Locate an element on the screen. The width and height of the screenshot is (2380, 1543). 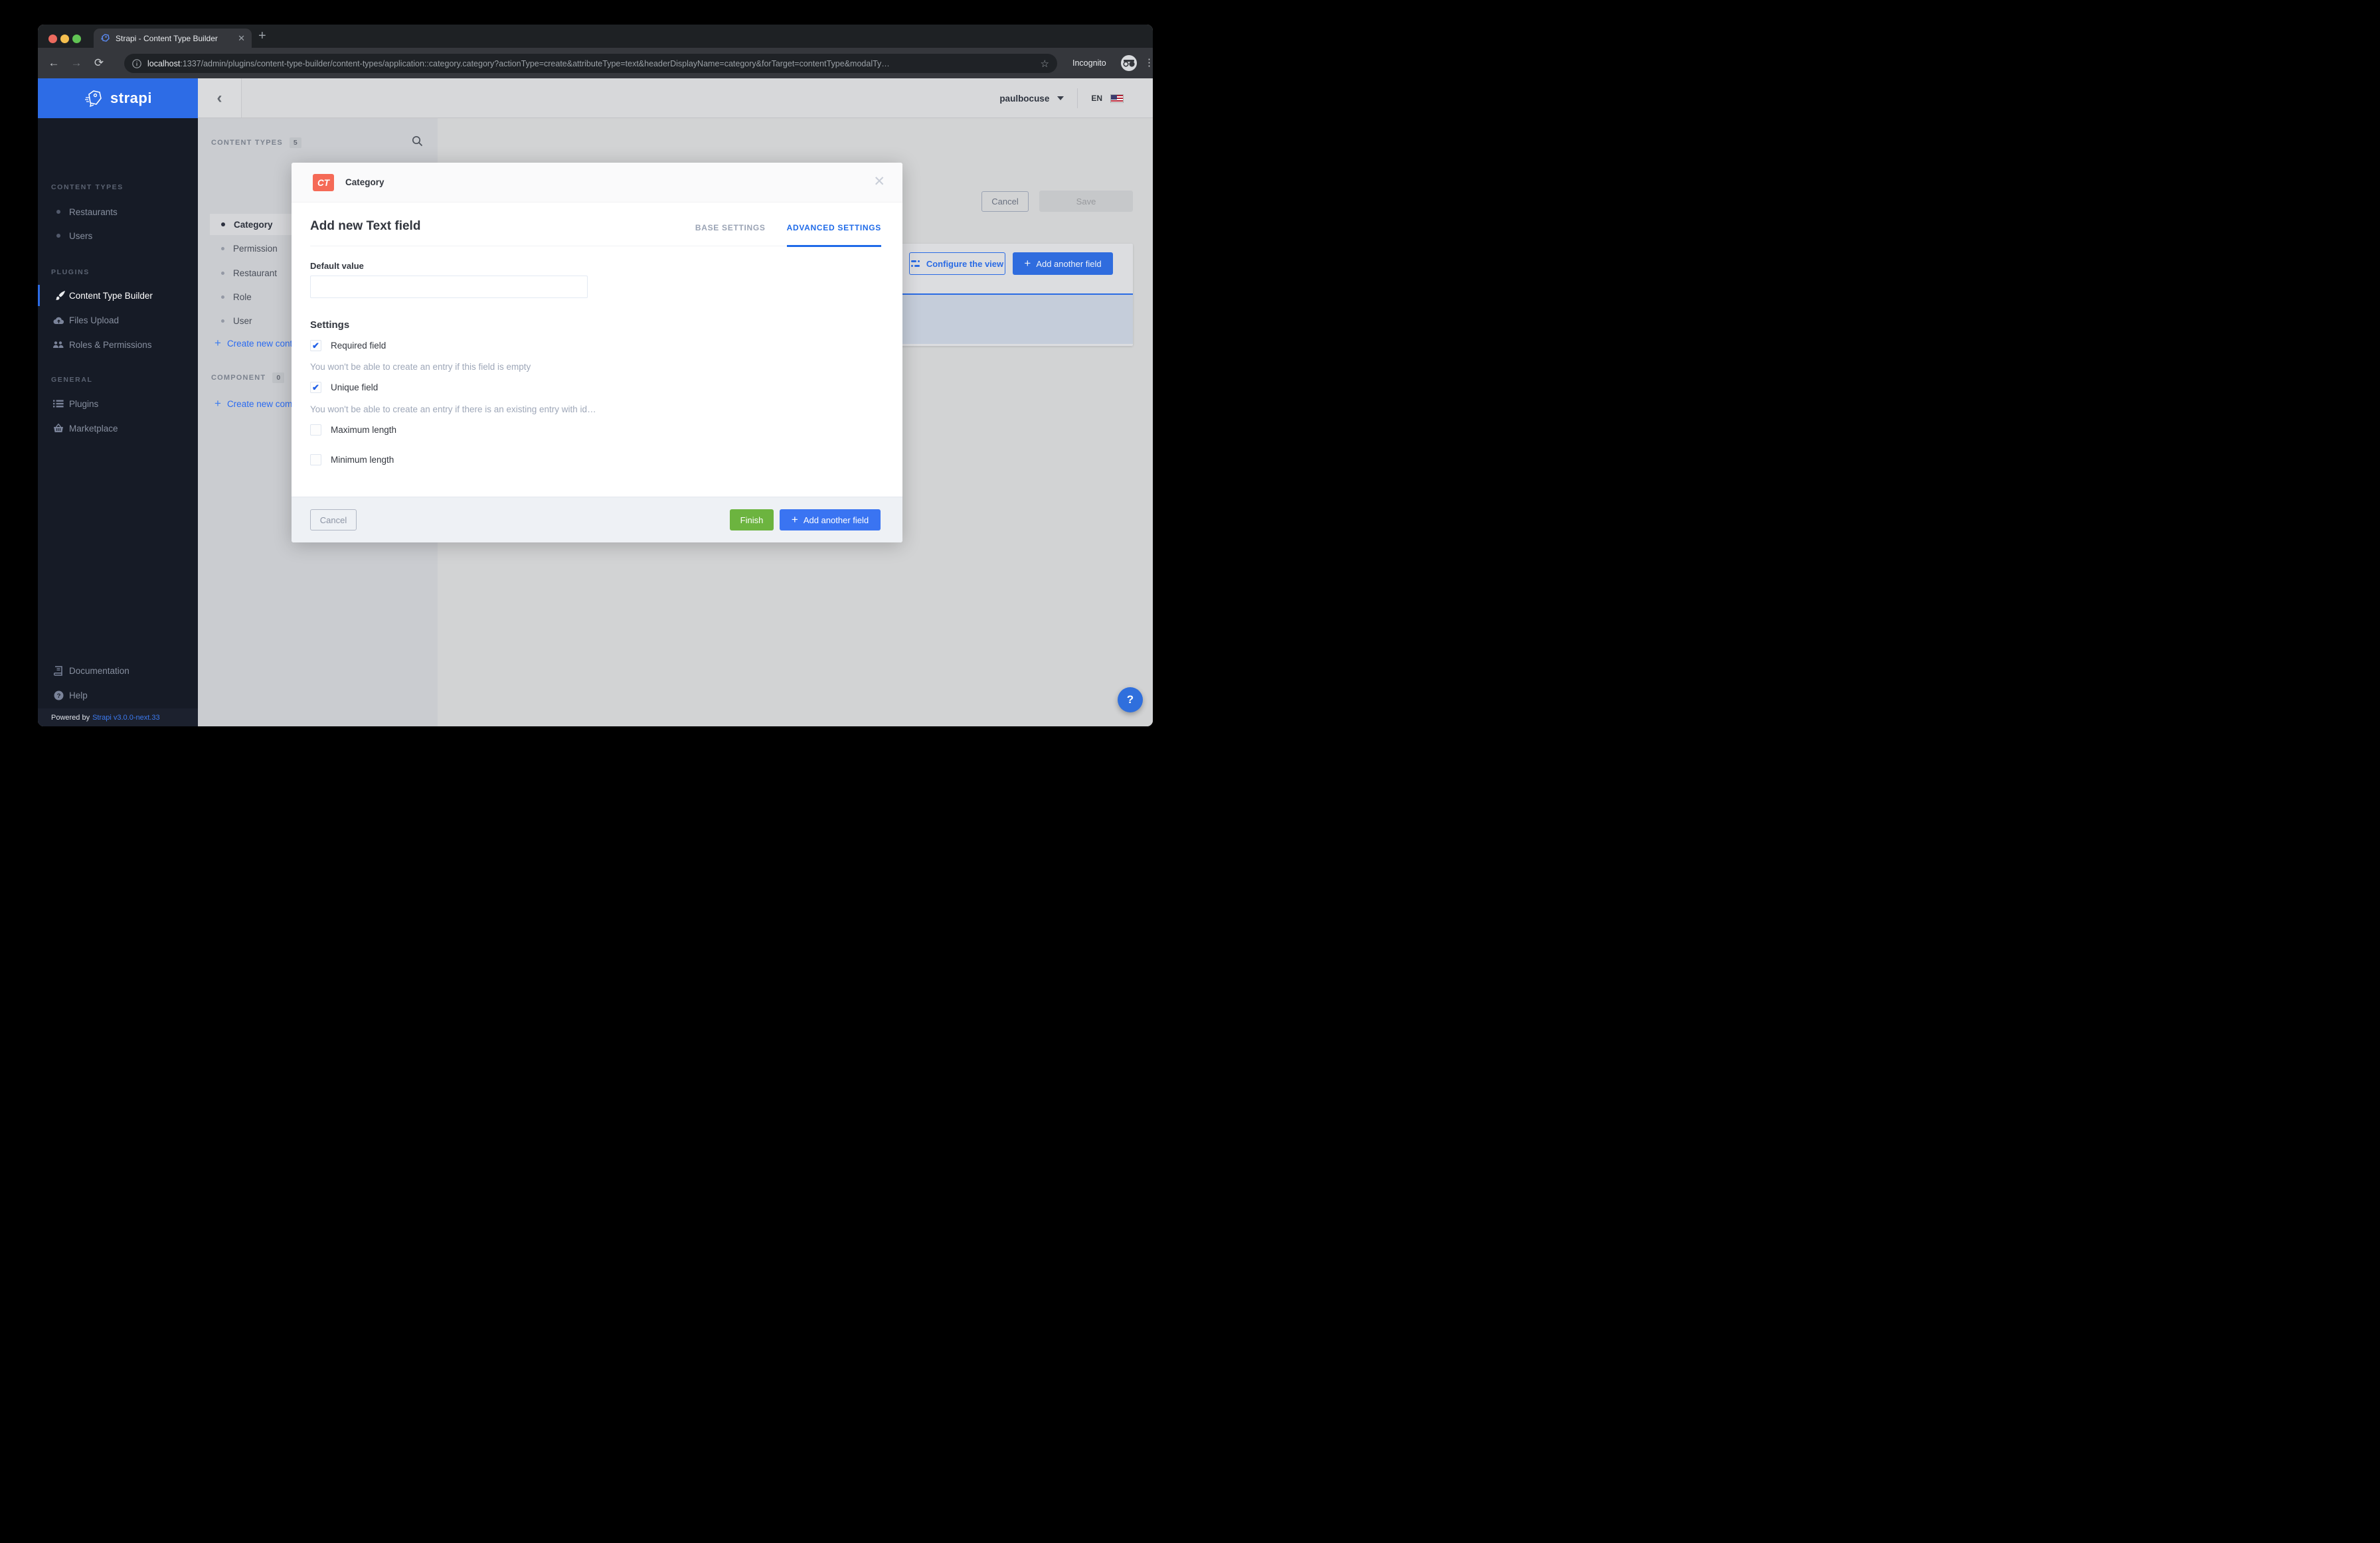
filter-icon is located at coordinates (915, 264).